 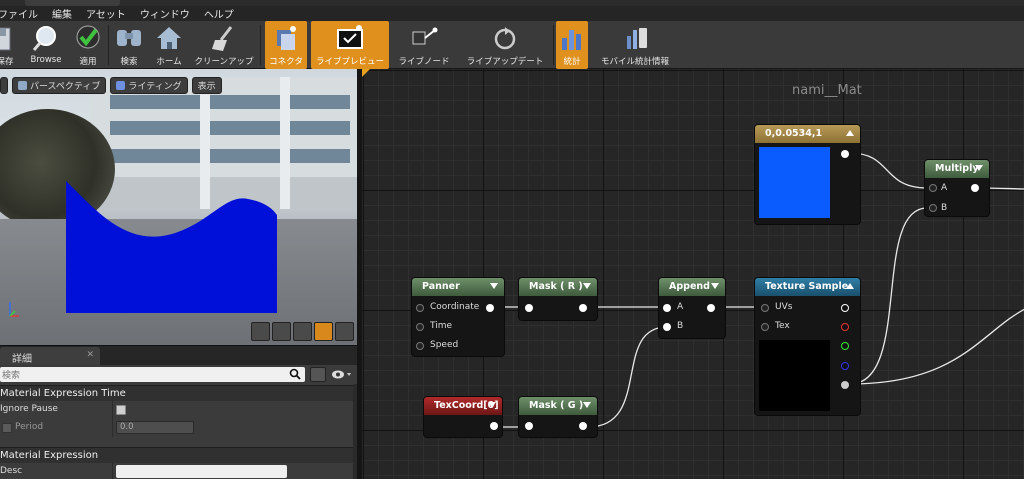 I want to click on details-tab-header: 詳細 ✕, so click(x=178, y=355).